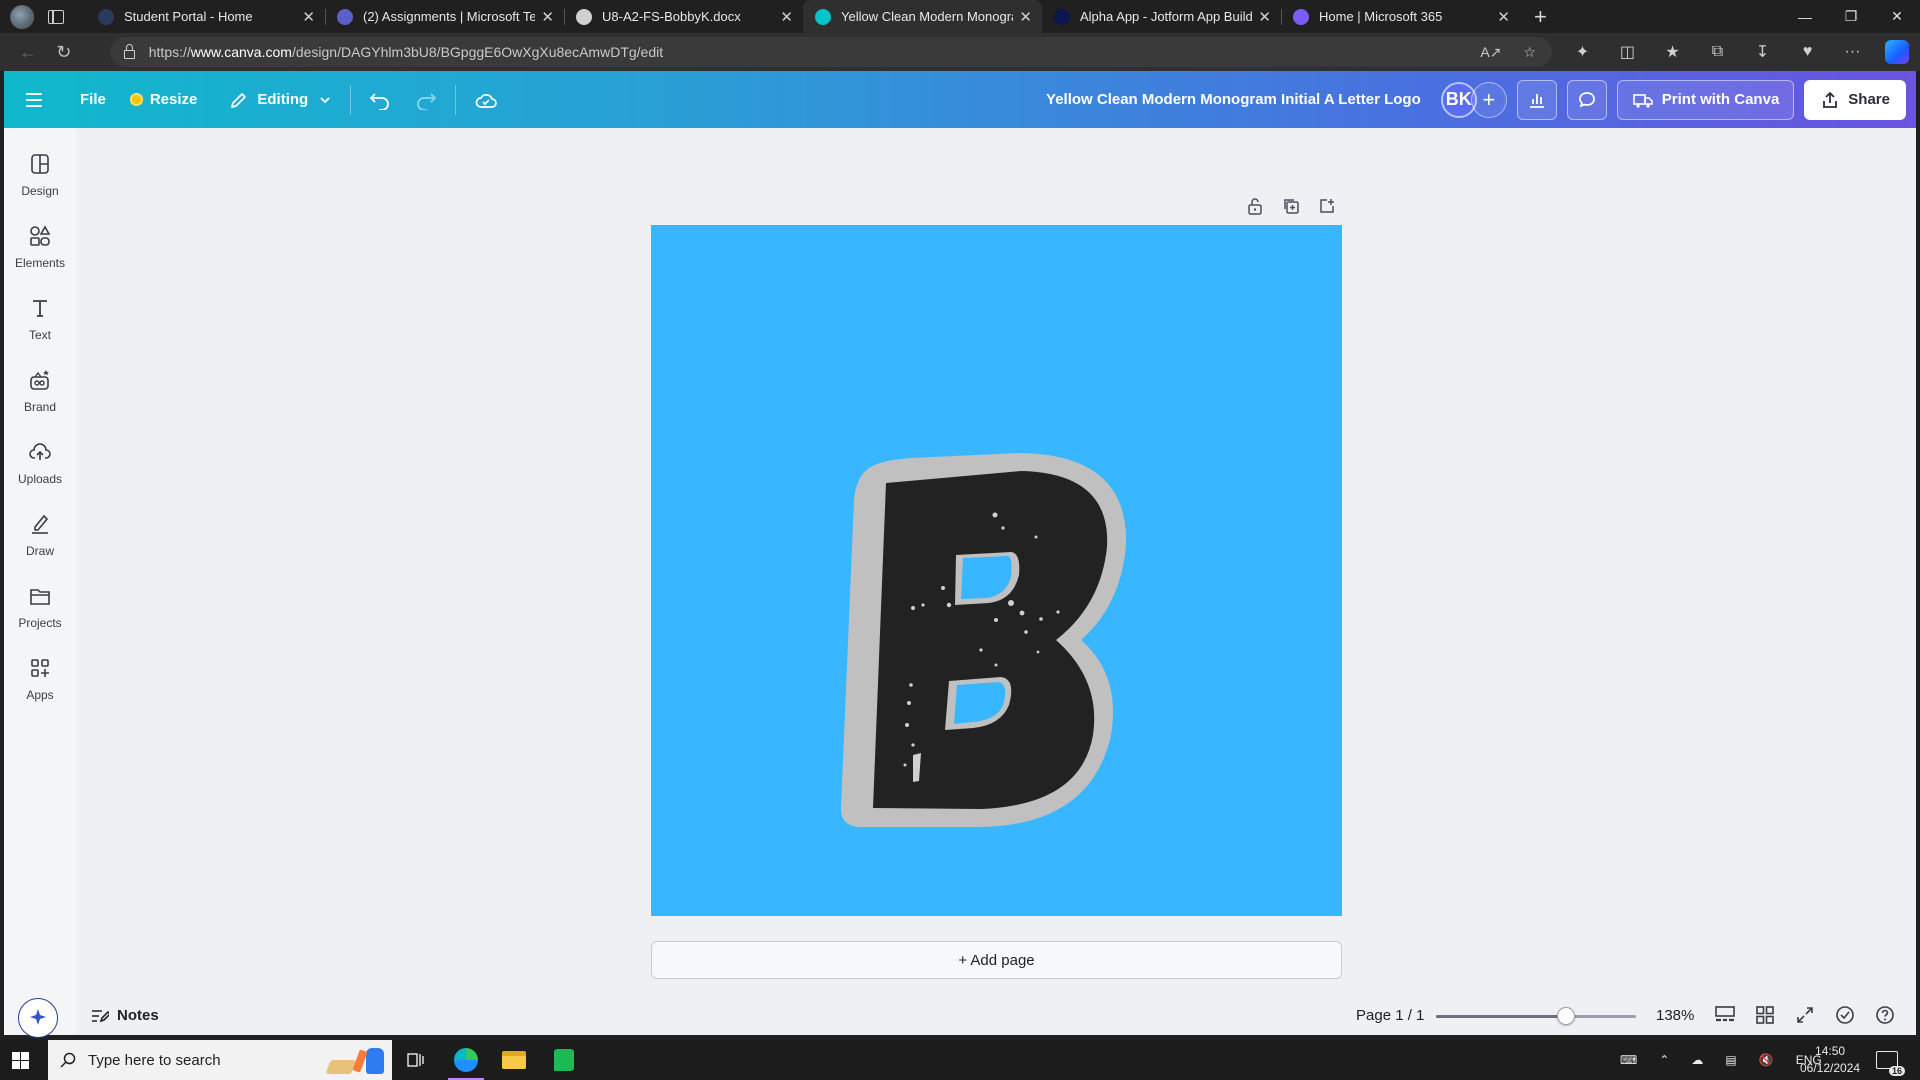  I want to click on browser-tab: Home | Microsoft 365 ✕, so click(1400, 16).